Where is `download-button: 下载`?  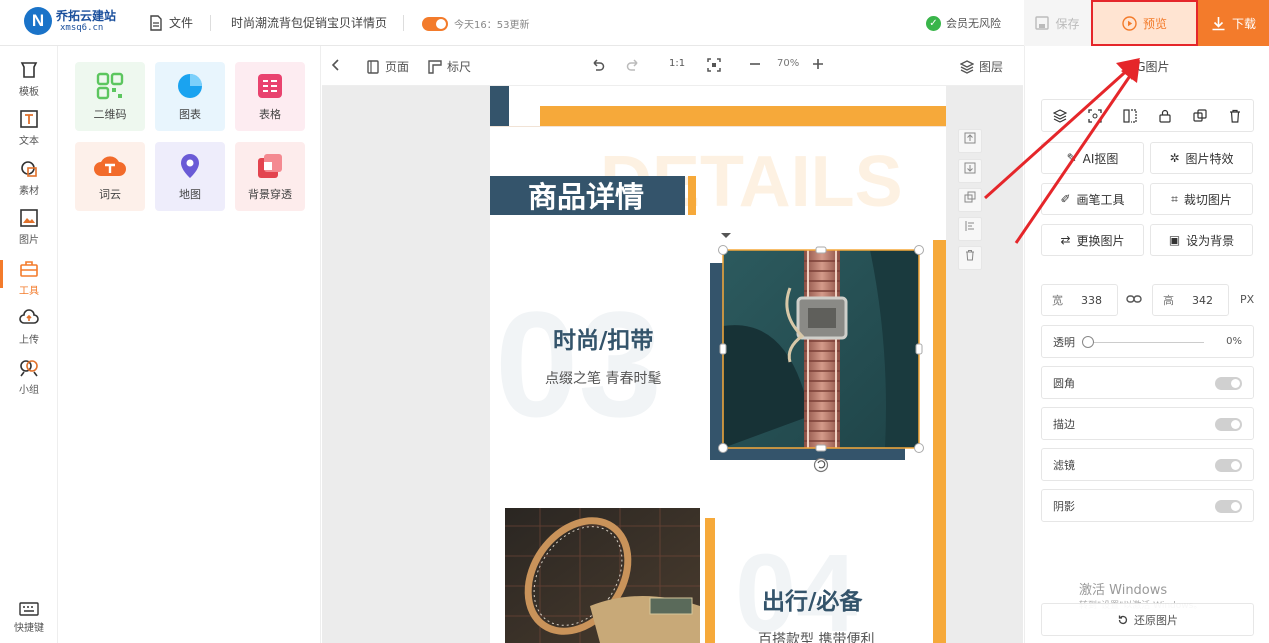
download-button: 下载 is located at coordinates (1233, 23).